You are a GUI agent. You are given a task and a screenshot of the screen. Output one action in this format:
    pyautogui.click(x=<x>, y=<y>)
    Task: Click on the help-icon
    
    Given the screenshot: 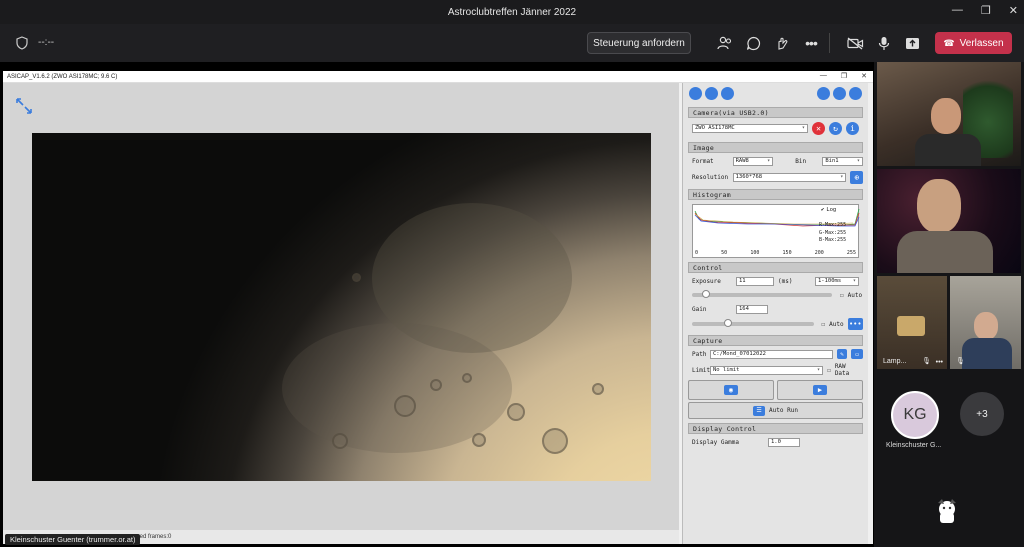 What is the action you would take?
    pyautogui.click(x=855, y=93)
    